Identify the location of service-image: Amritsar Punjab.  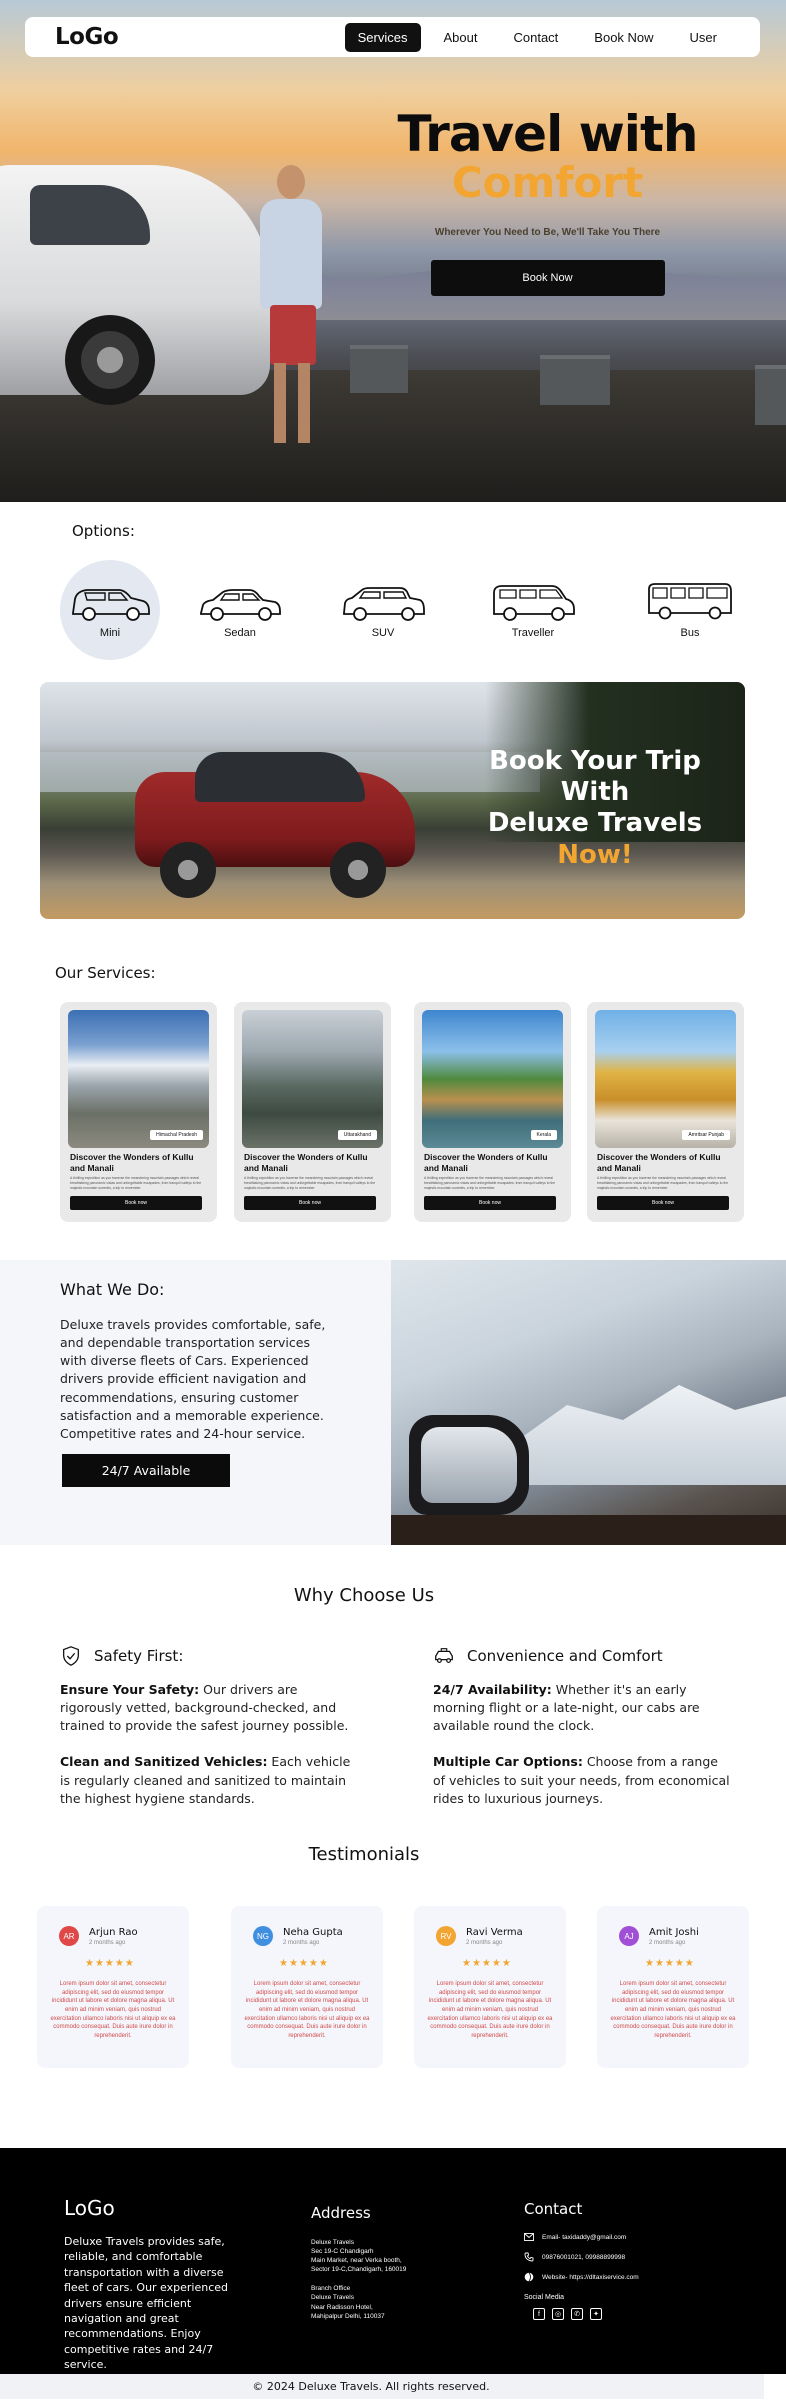
(665, 1079).